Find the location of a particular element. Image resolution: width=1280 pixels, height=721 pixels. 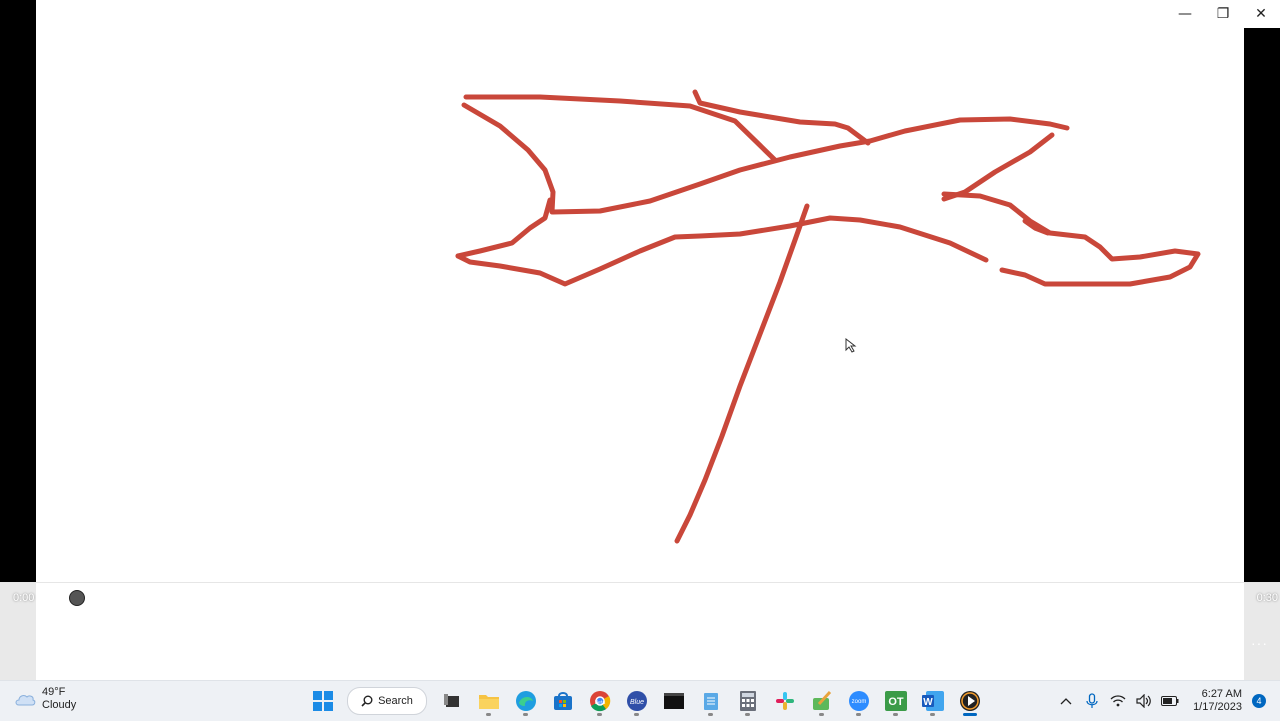

terminal-icon is located at coordinates (673, 701).